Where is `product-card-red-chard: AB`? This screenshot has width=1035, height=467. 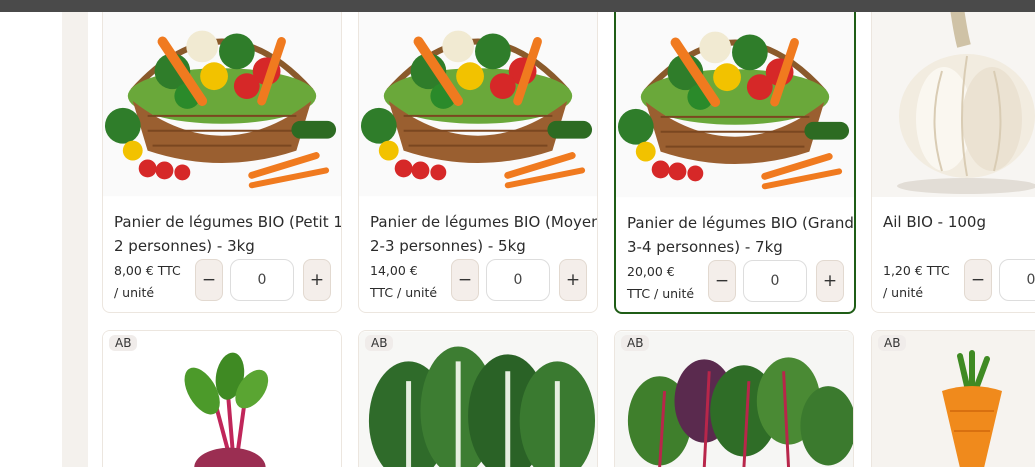
product-card-red-chard: AB is located at coordinates (734, 398).